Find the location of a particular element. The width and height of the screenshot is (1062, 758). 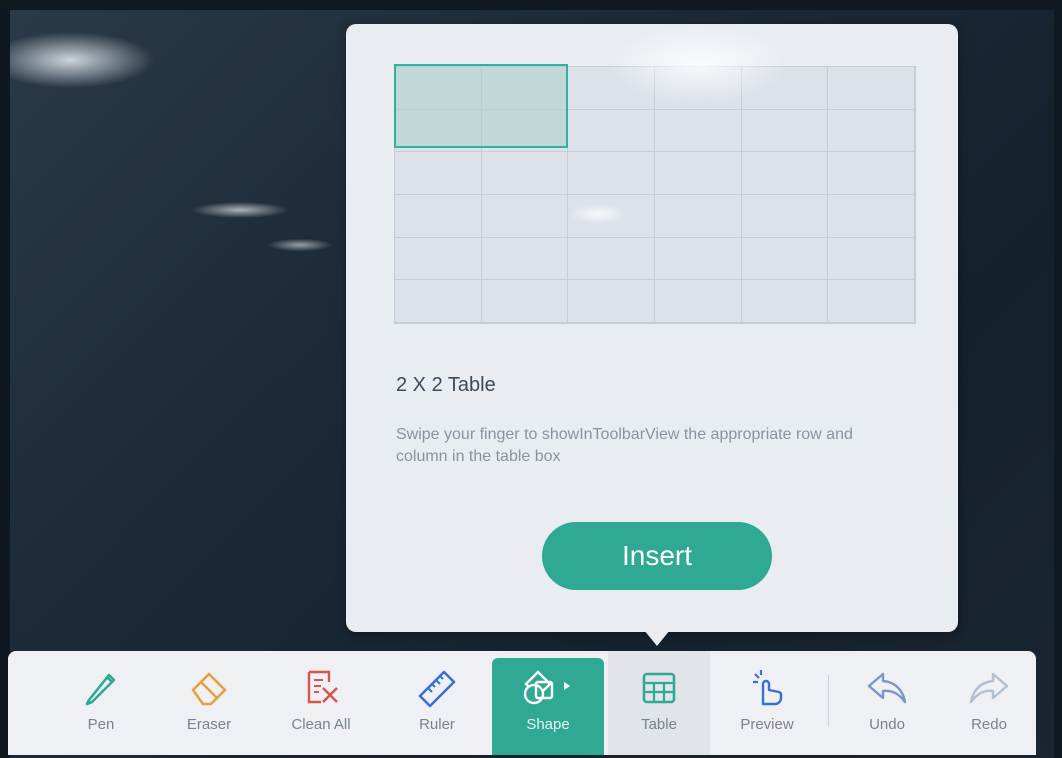

preview-tool-button: Preview is located at coordinates (767, 703).